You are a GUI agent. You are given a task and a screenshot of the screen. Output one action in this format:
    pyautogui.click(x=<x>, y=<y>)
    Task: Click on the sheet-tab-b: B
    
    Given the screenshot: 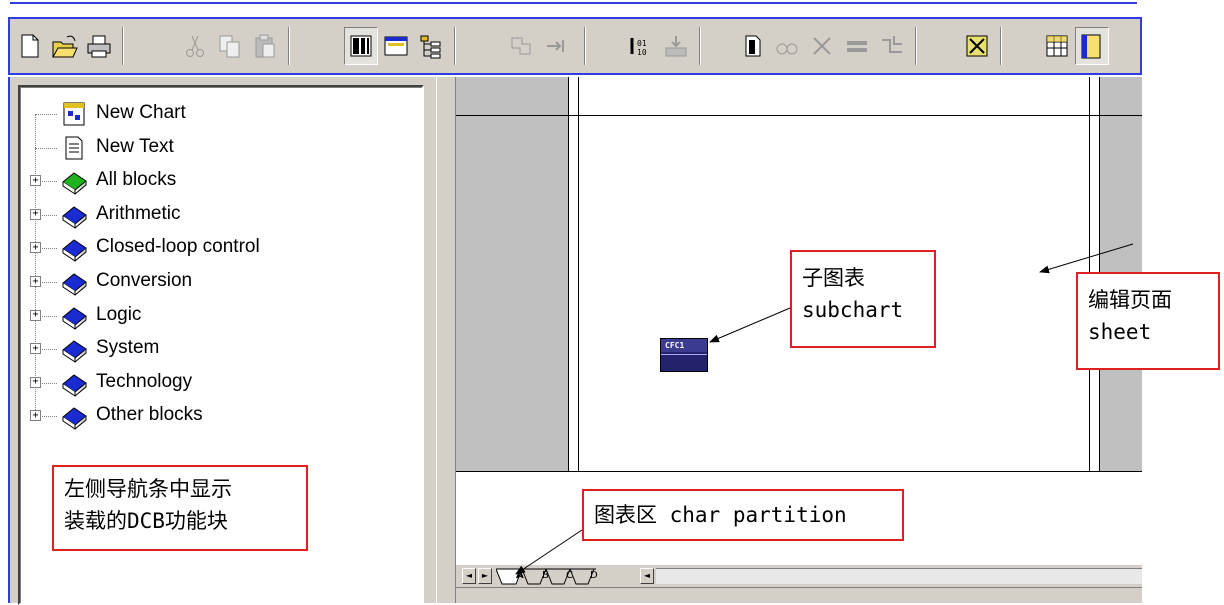 What is the action you would take?
    pyautogui.click(x=545, y=576)
    